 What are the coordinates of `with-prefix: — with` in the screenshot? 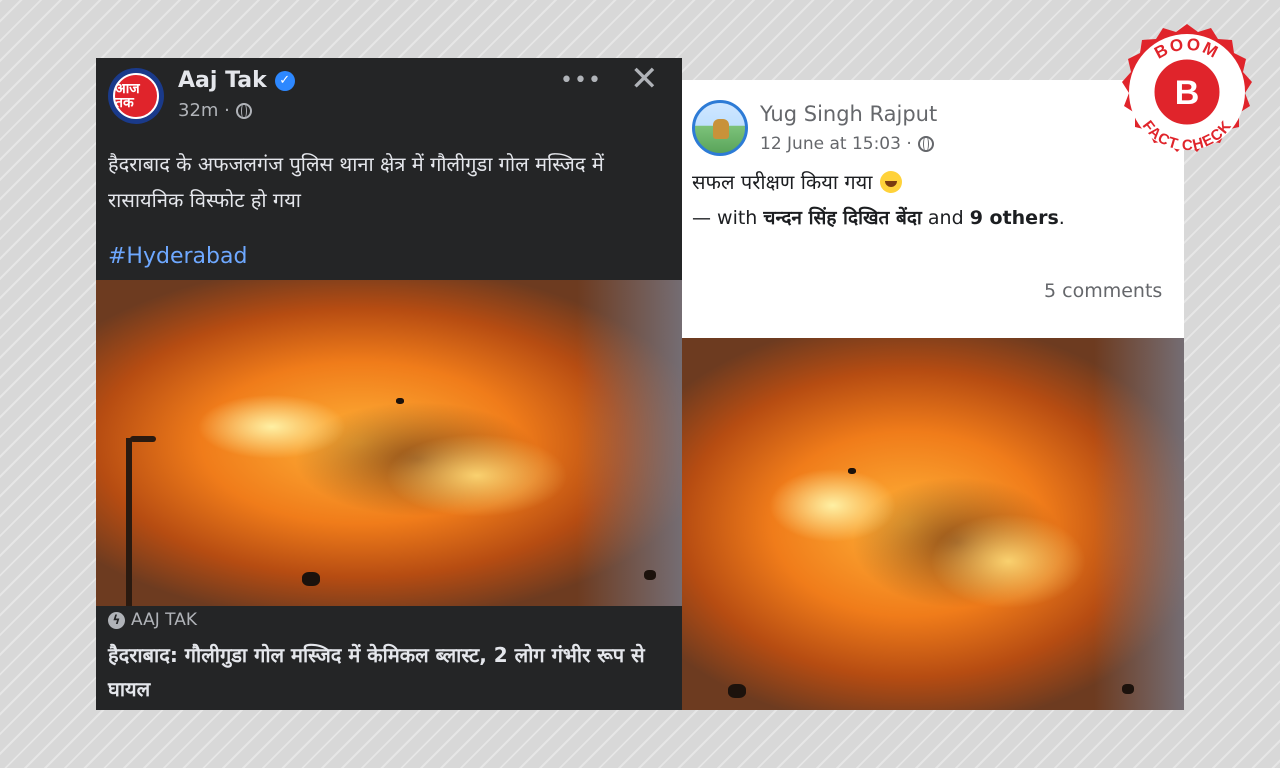 It's located at (725, 218).